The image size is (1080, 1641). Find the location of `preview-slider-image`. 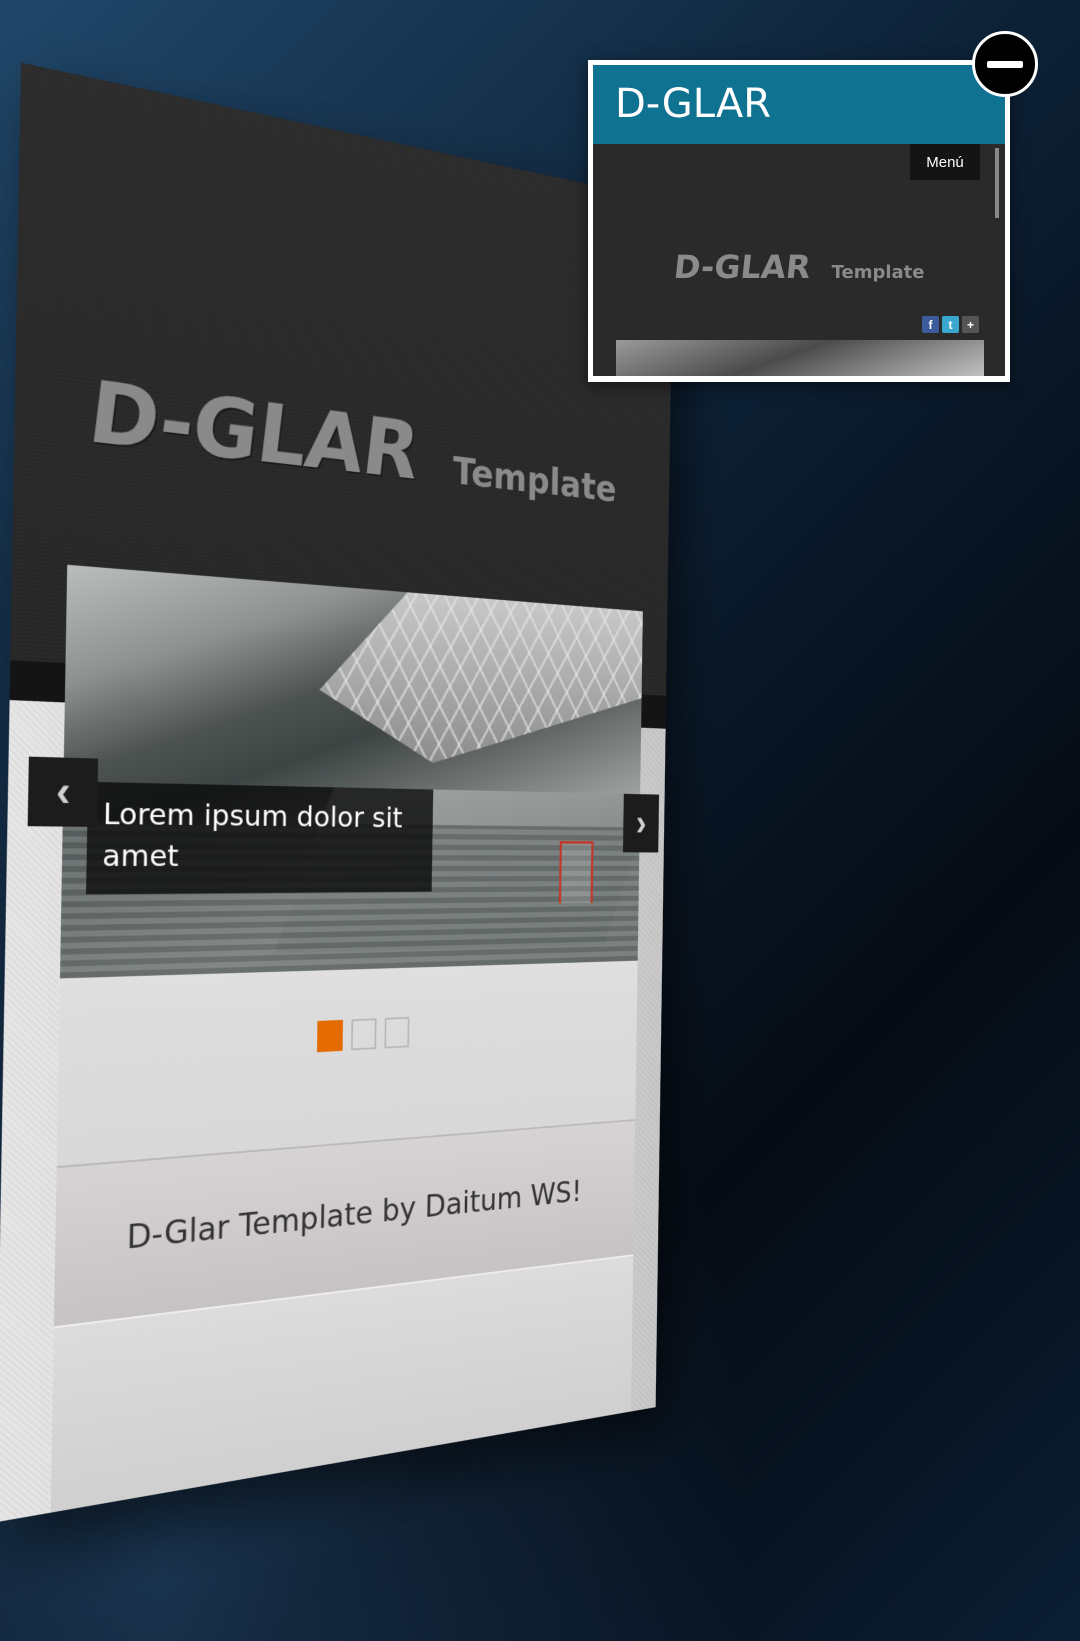

preview-slider-image is located at coordinates (800, 358).